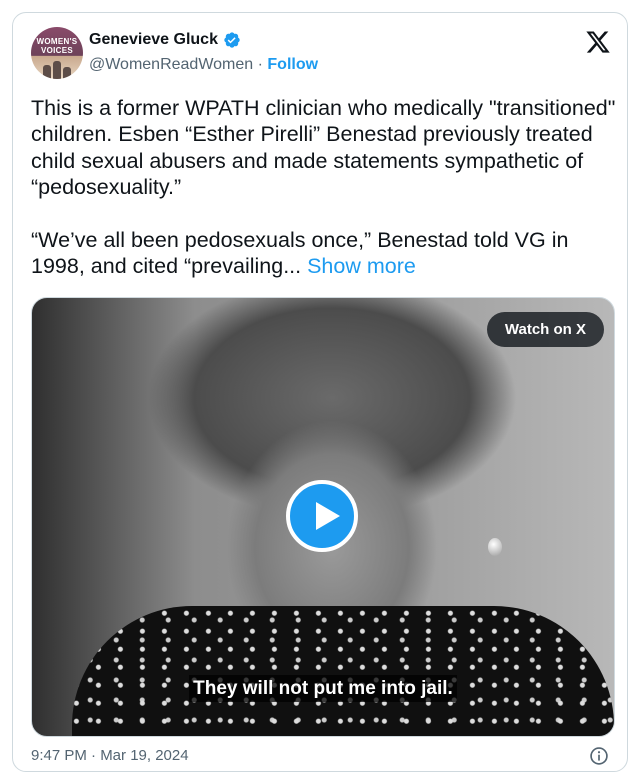  I want to click on video-frame-detail-earring, so click(495, 547).